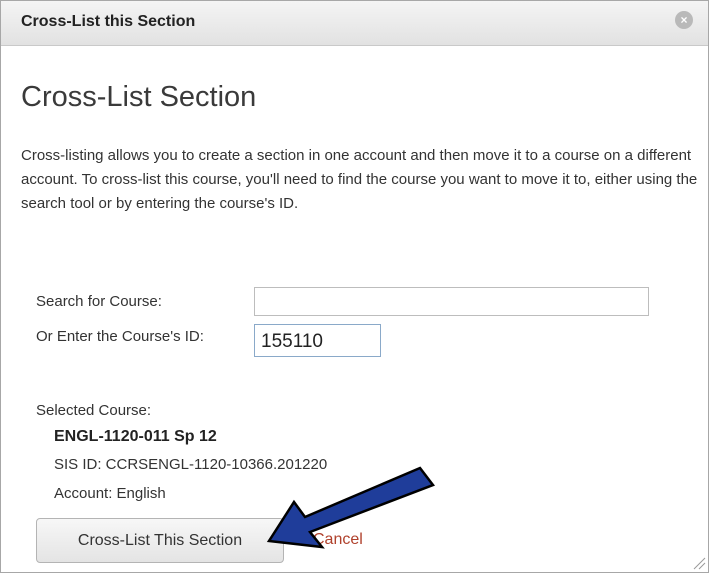 Image resolution: width=709 pixels, height=573 pixels. Describe the element at coordinates (160, 540) in the screenshot. I see `cross-list-button: Cross-List This Section` at that location.